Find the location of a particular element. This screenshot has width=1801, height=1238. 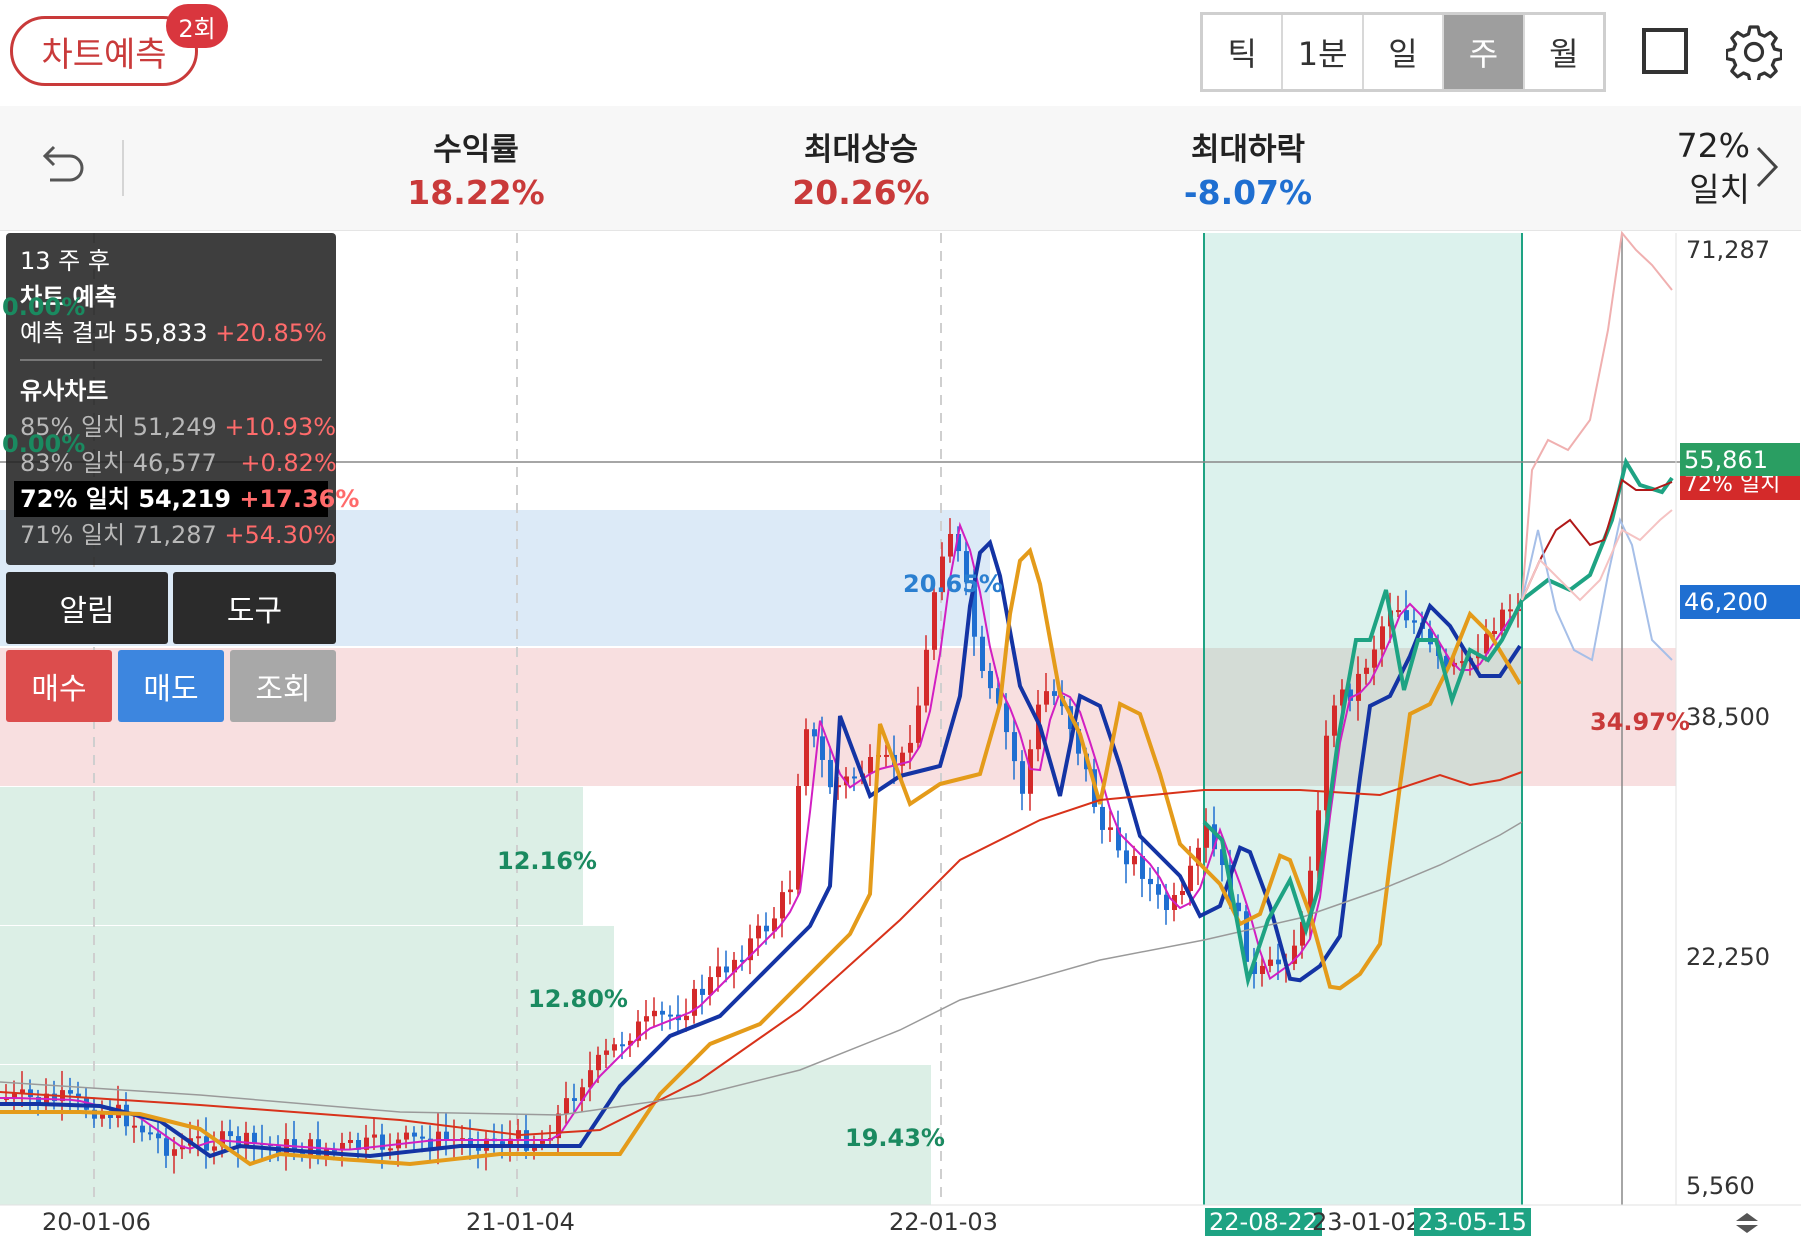

side-label-1: 0.00% is located at coordinates (44, 307).